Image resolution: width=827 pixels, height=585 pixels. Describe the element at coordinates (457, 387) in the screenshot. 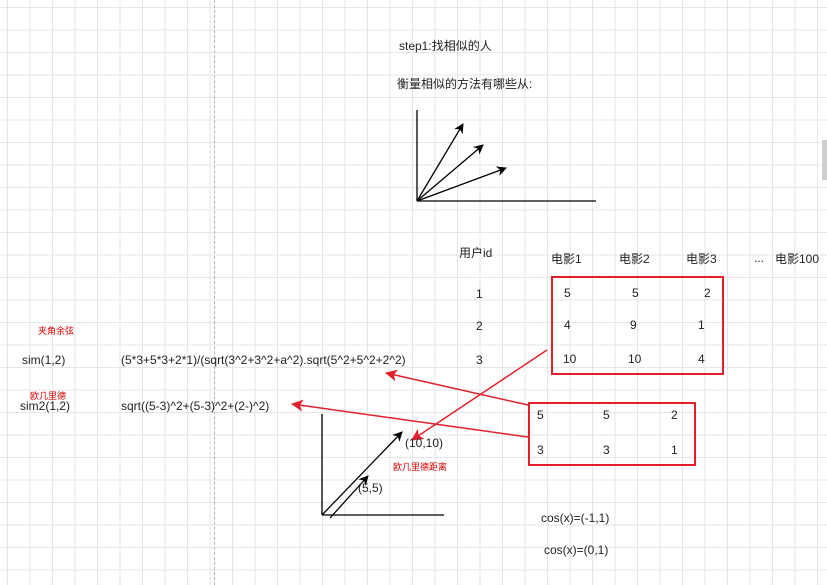

I see `red-arrow-to-cosine` at that location.